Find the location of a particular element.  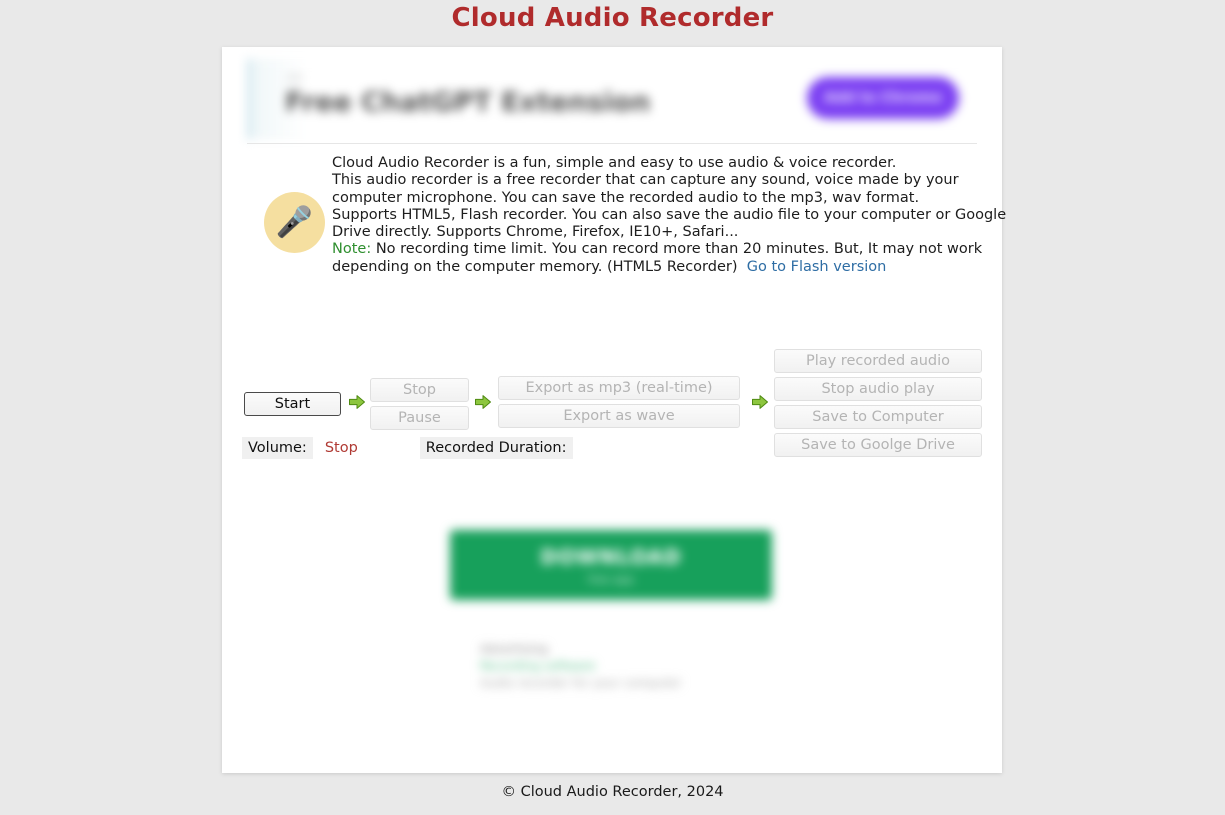

stop-button: Stop is located at coordinates (419, 390).